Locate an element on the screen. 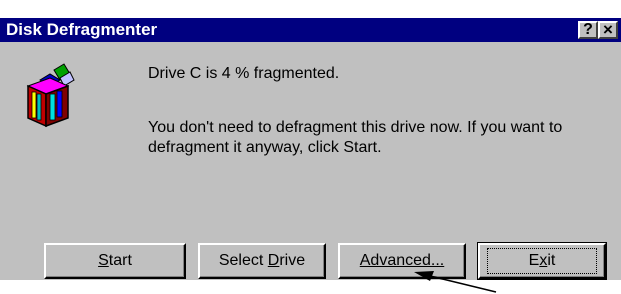 This screenshot has height=294, width=621. start-button: Start is located at coordinates (115, 261).